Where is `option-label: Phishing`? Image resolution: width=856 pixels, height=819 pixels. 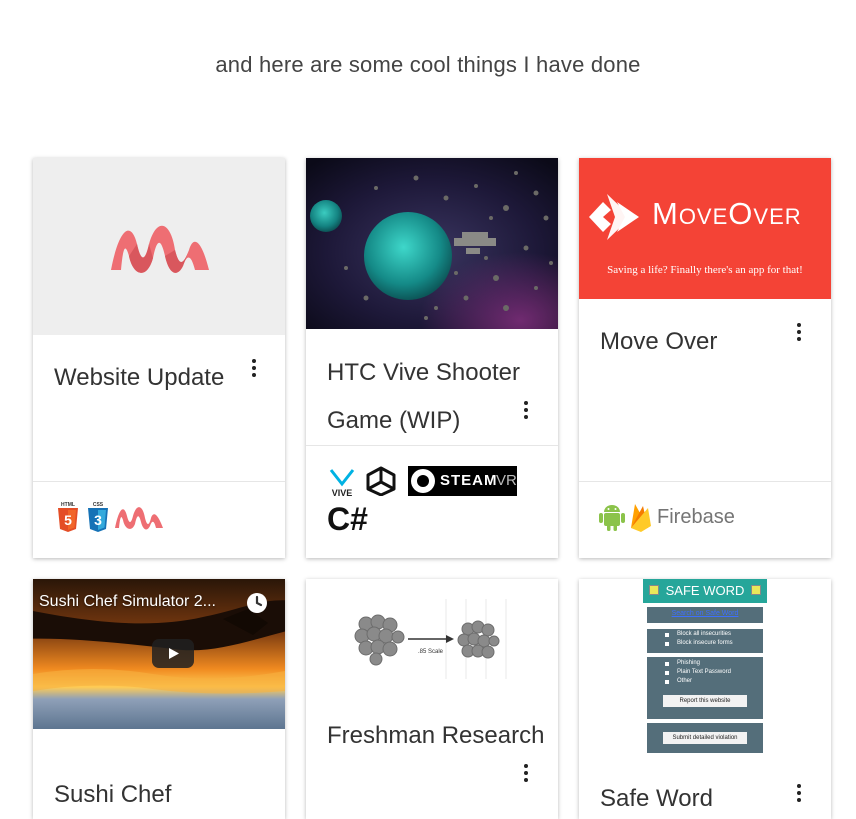
option-label: Phishing is located at coordinates (689, 663).